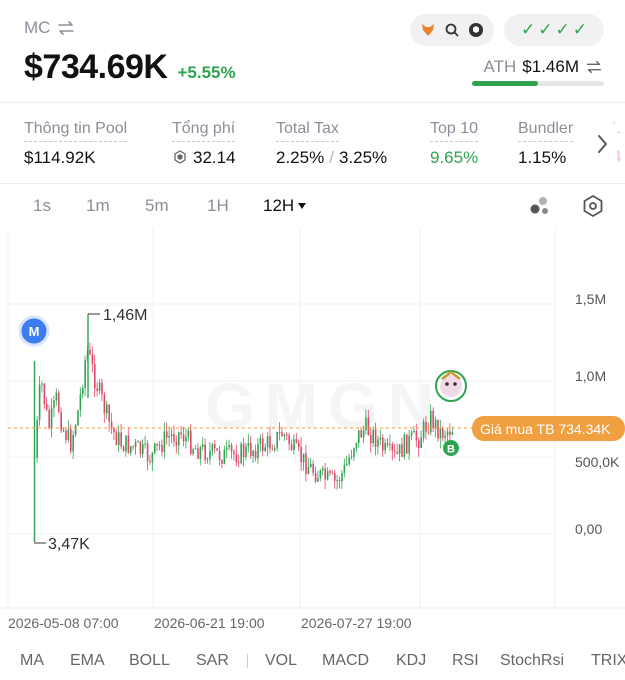 The width and height of the screenshot is (625, 680). I want to click on indicator-macd: MACD, so click(345, 661).